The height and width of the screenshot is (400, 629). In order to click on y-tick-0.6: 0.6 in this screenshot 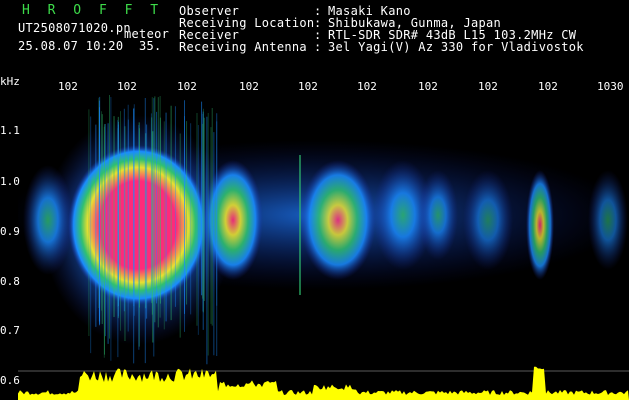, I will do `click(10, 380)`.